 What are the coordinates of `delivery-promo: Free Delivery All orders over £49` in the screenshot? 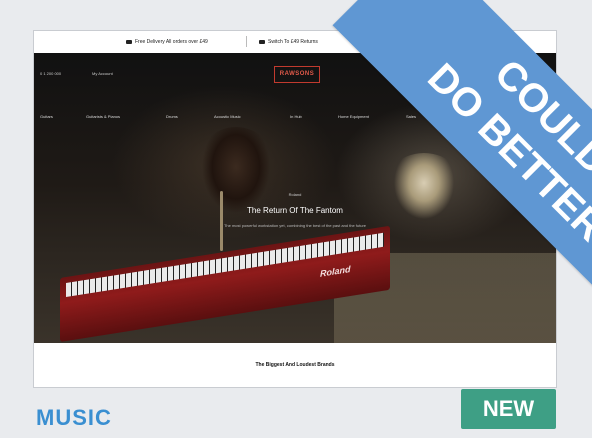 It's located at (167, 42).